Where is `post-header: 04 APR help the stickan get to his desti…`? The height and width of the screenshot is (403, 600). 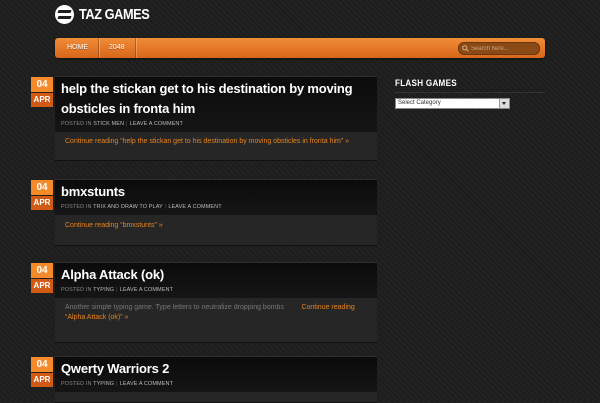
post-header: 04 APR help the stickan get to his desti… is located at coordinates (204, 104).